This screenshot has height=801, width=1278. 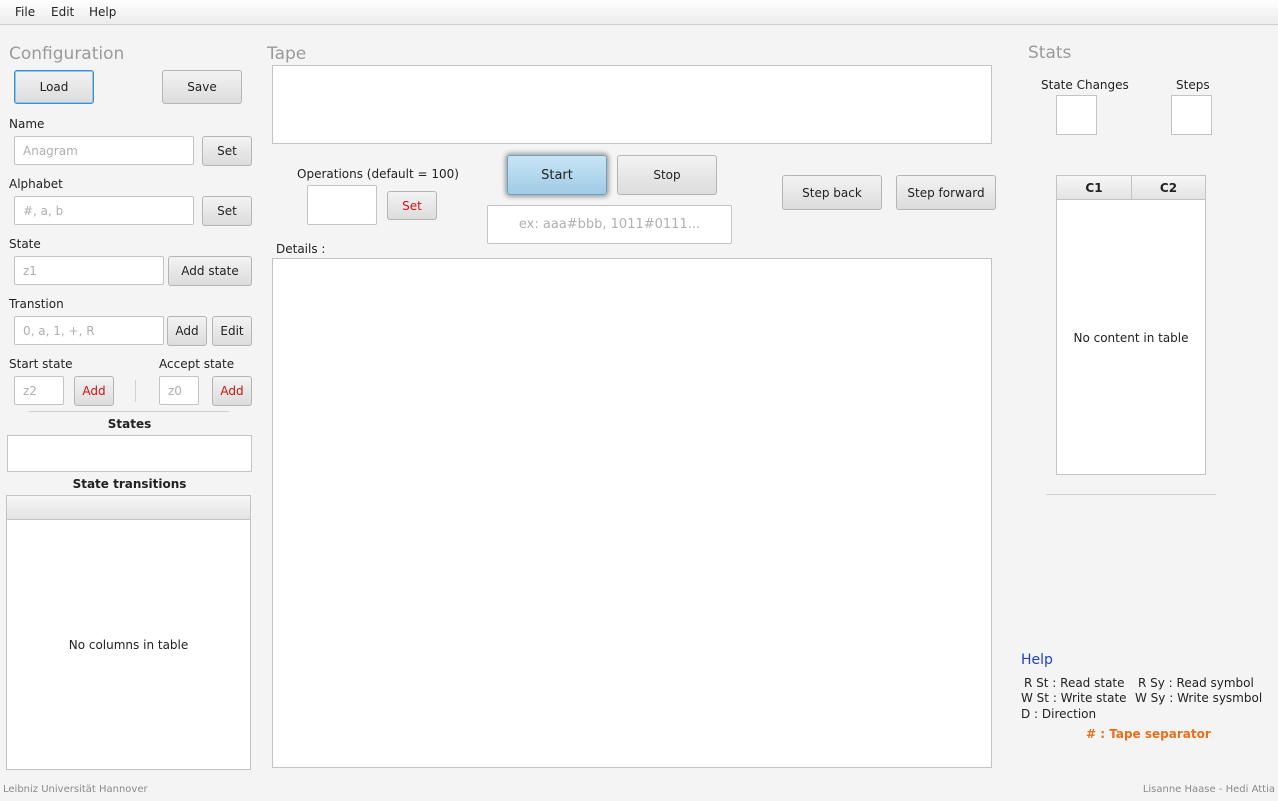 What do you see at coordinates (227, 151) in the screenshot?
I see `name-set-button: Set` at bounding box center [227, 151].